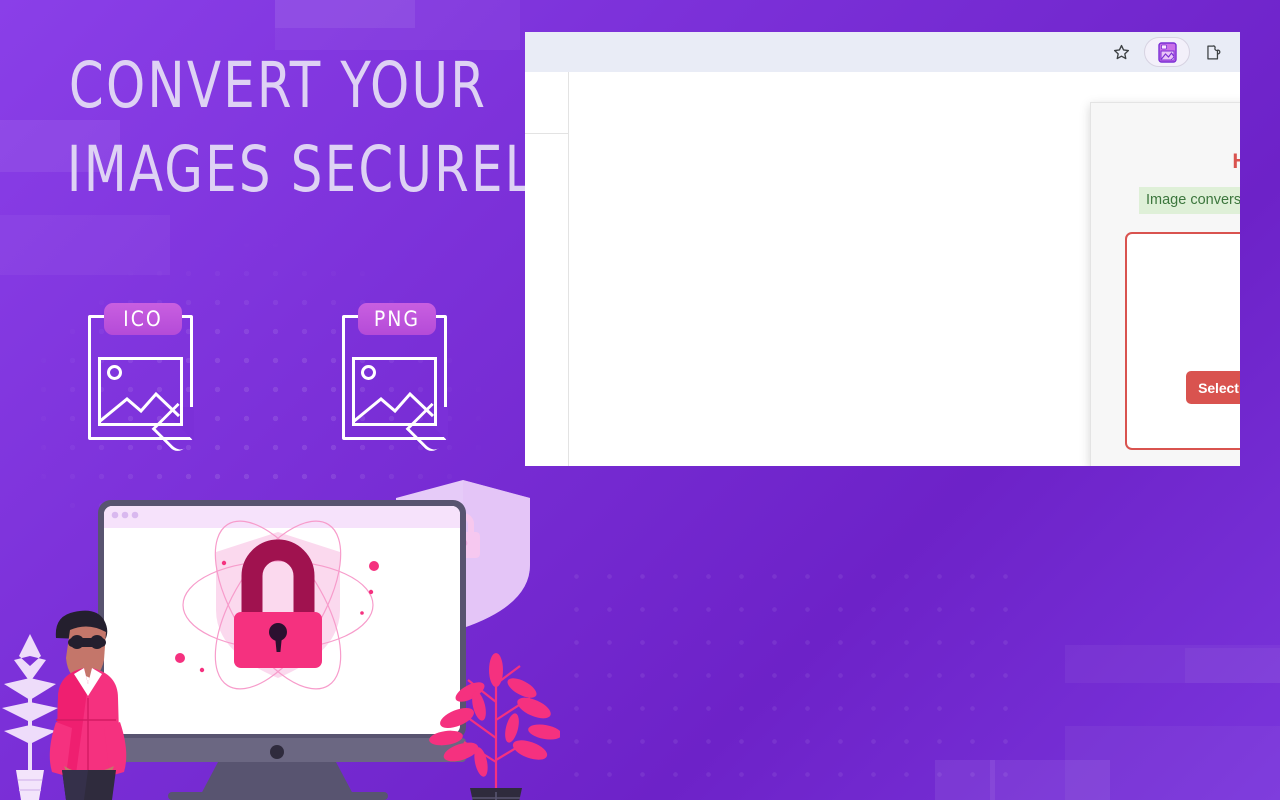 The width and height of the screenshot is (1280, 800). Describe the element at coordinates (1121, 52) in the screenshot. I see `star-icon` at that location.